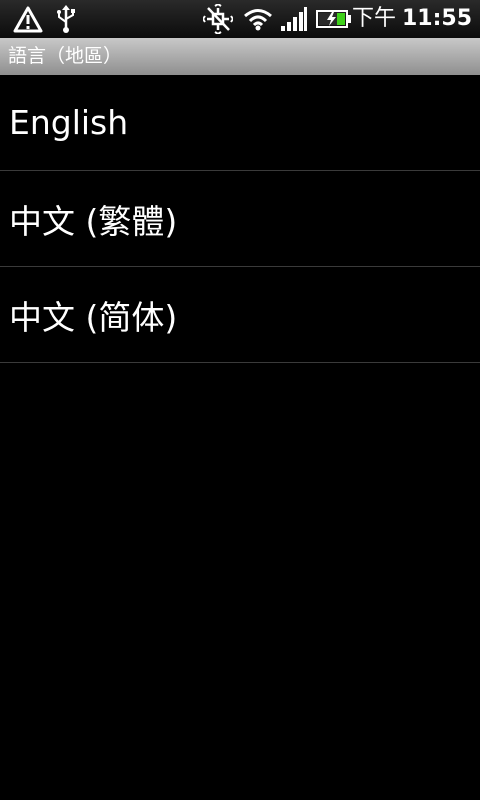 This screenshot has height=800, width=480. Describe the element at coordinates (66, 19) in the screenshot. I see `usb-icon` at that location.